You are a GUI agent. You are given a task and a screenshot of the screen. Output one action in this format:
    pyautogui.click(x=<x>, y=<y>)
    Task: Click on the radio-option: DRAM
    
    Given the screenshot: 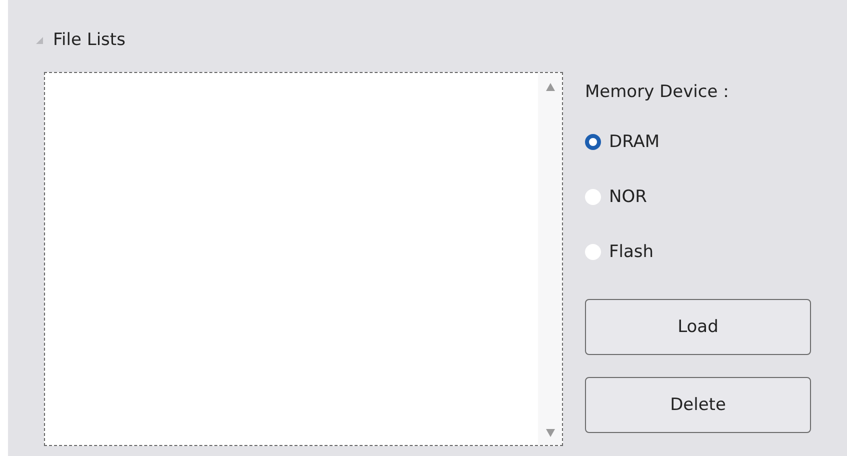 What is the action you would take?
    pyautogui.click(x=698, y=141)
    